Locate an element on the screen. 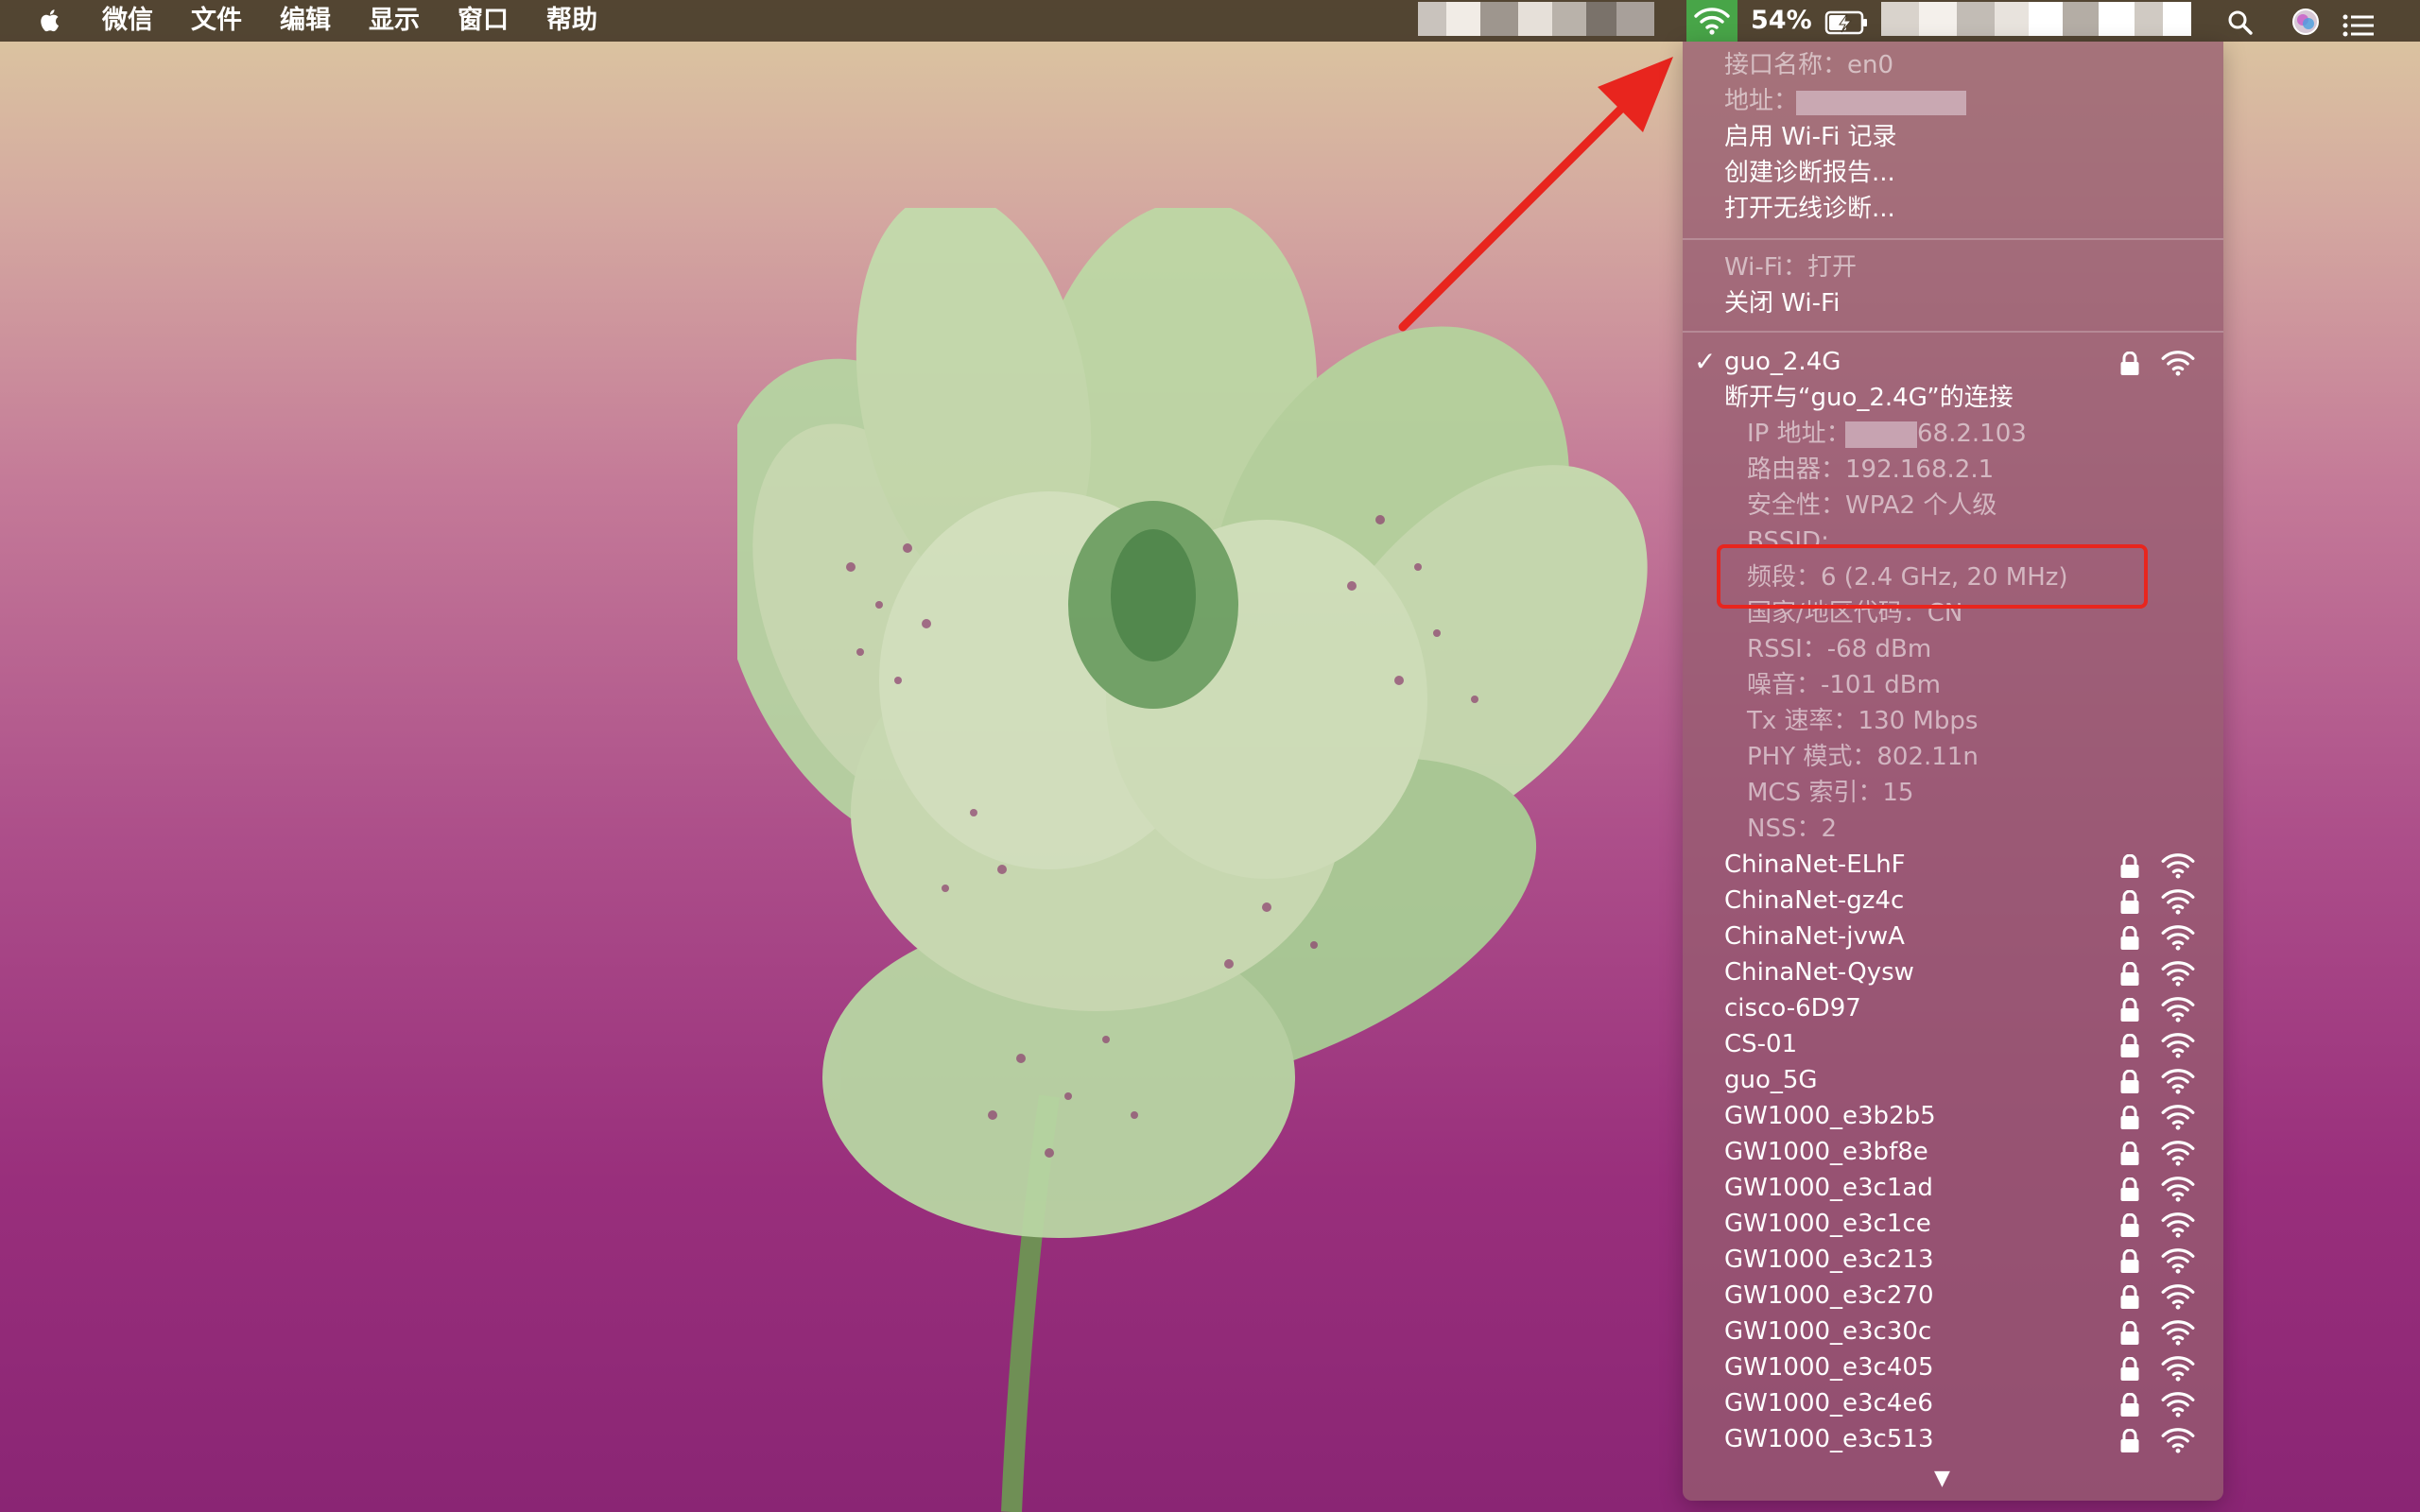 This screenshot has height=1512, width=2420. network-name: ChinaNet-Qysw is located at coordinates (1819, 972).